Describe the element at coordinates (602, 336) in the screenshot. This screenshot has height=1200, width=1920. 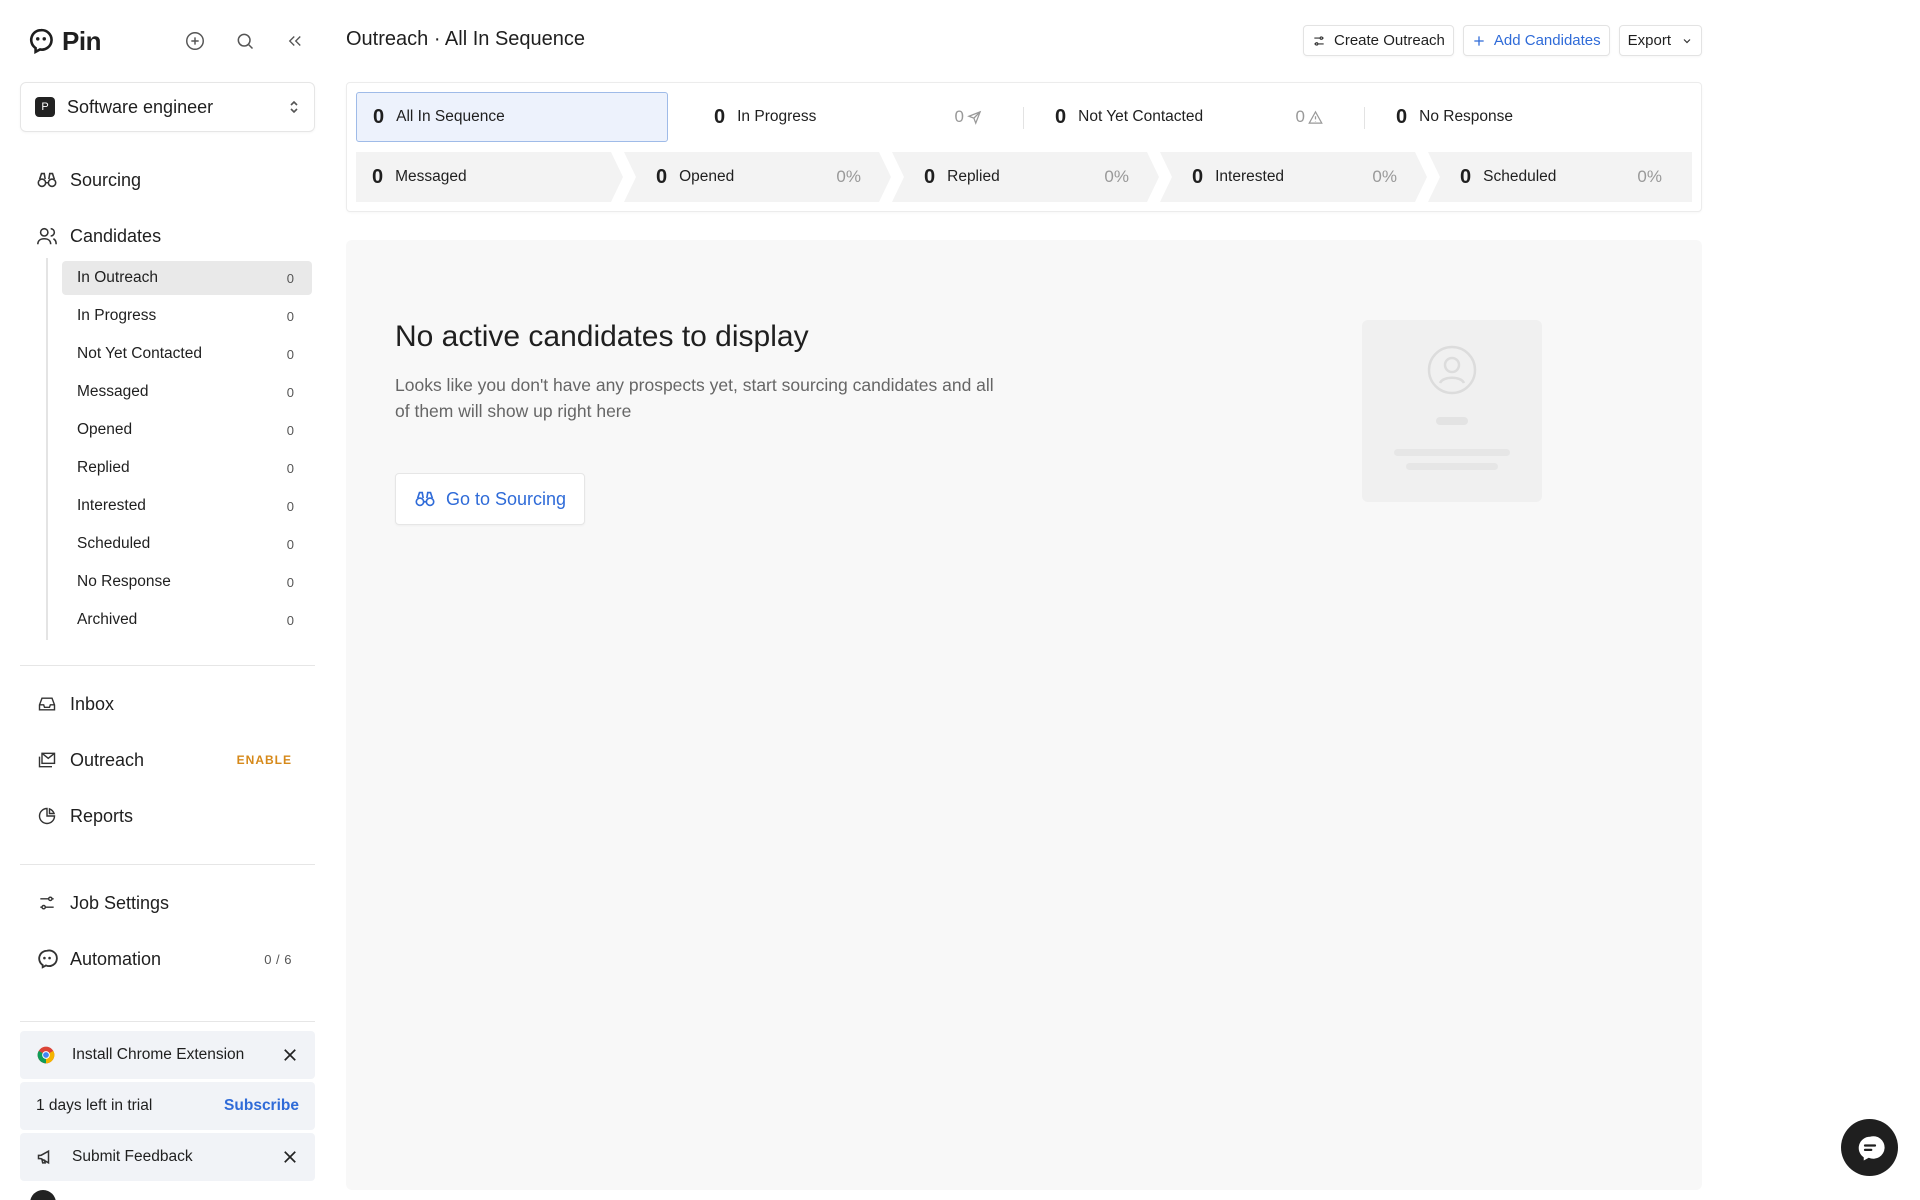
I see `empty-state-title: No active candidates to display` at that location.